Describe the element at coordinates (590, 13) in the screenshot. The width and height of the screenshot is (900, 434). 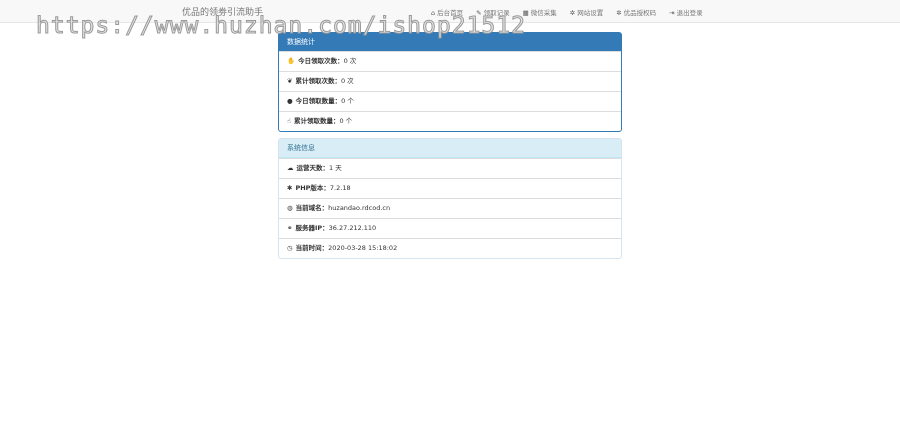
I see `nav-label: 网站设置` at that location.